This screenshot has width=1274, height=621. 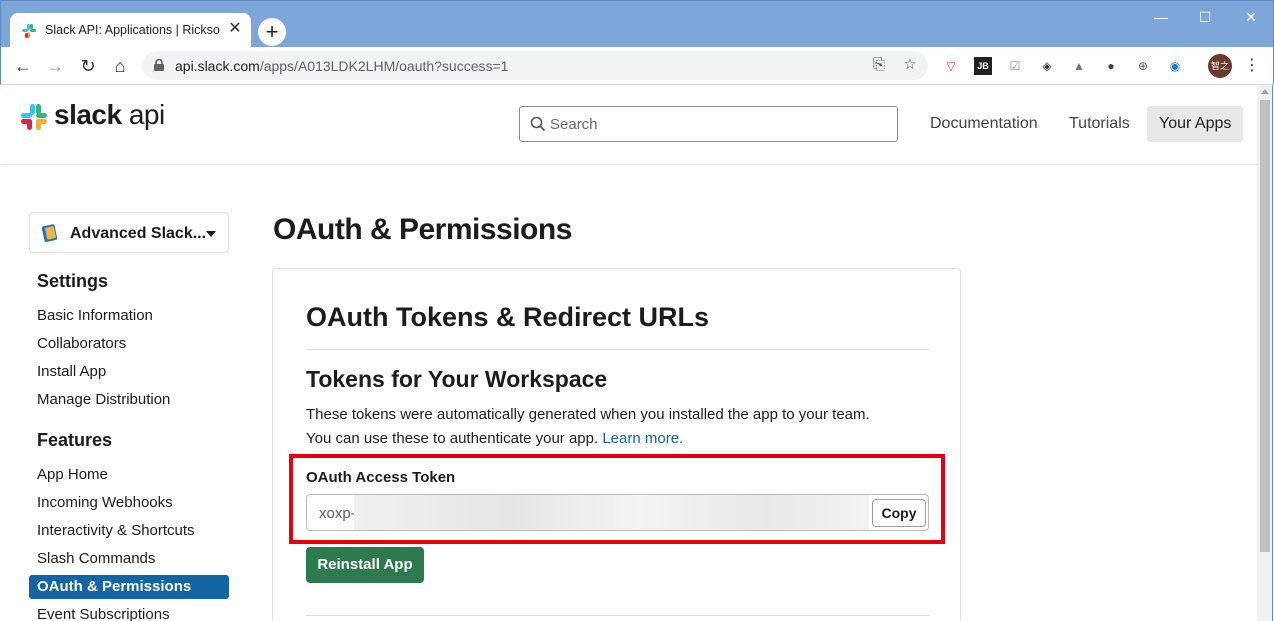 I want to click on nav-your-apps: Your Apps, so click(x=1195, y=124).